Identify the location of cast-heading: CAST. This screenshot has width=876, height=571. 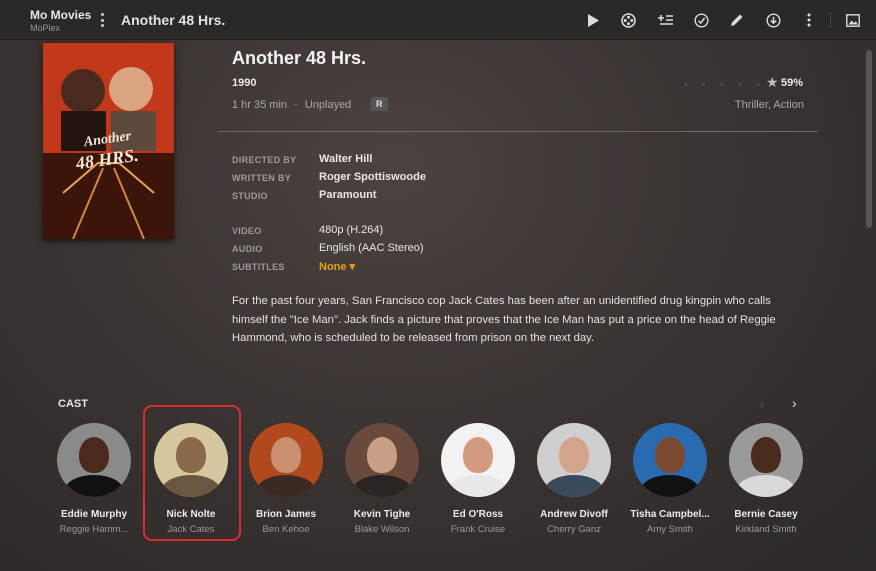
(73, 404).